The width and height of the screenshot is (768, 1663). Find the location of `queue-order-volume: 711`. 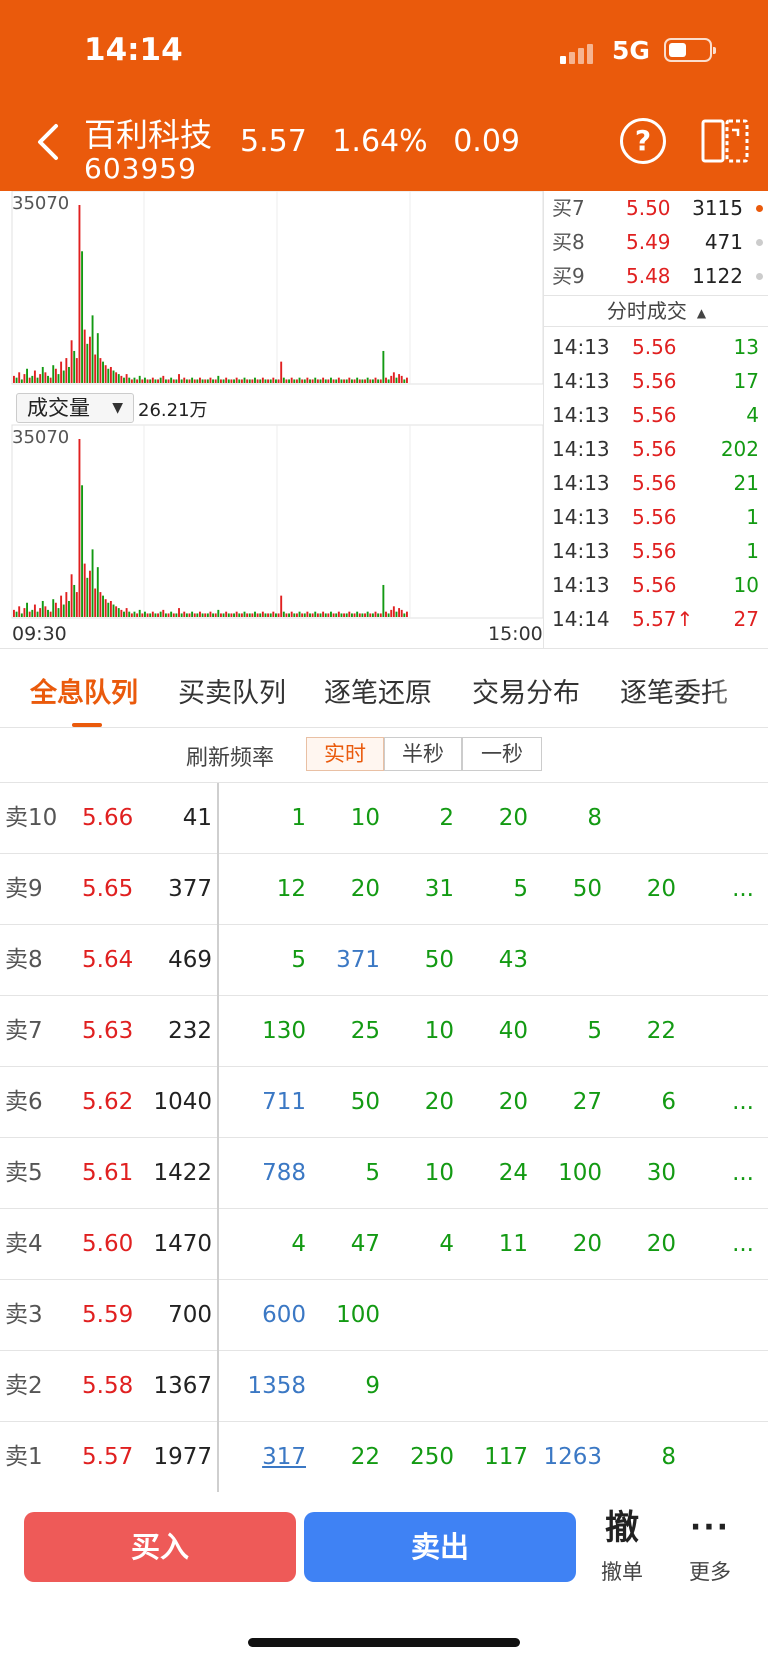

queue-order-volume: 711 is located at coordinates (266, 1102).